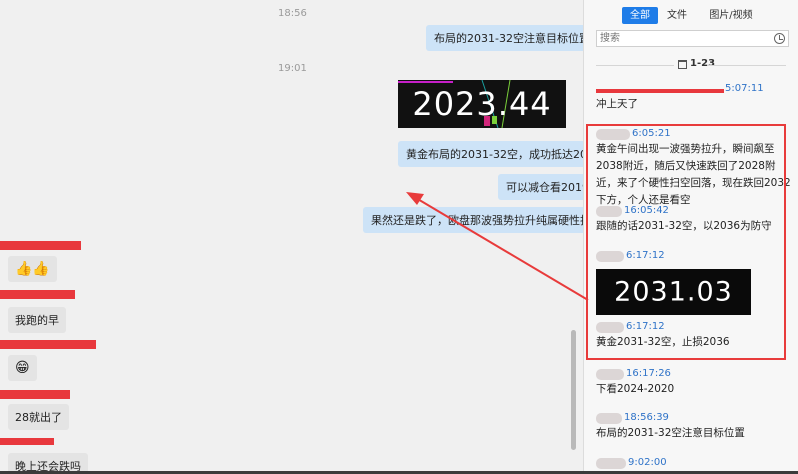 The width and height of the screenshot is (798, 474). What do you see at coordinates (693, 418) in the screenshot?
I see `history-item-meta: 18:56:39` at bounding box center [693, 418].